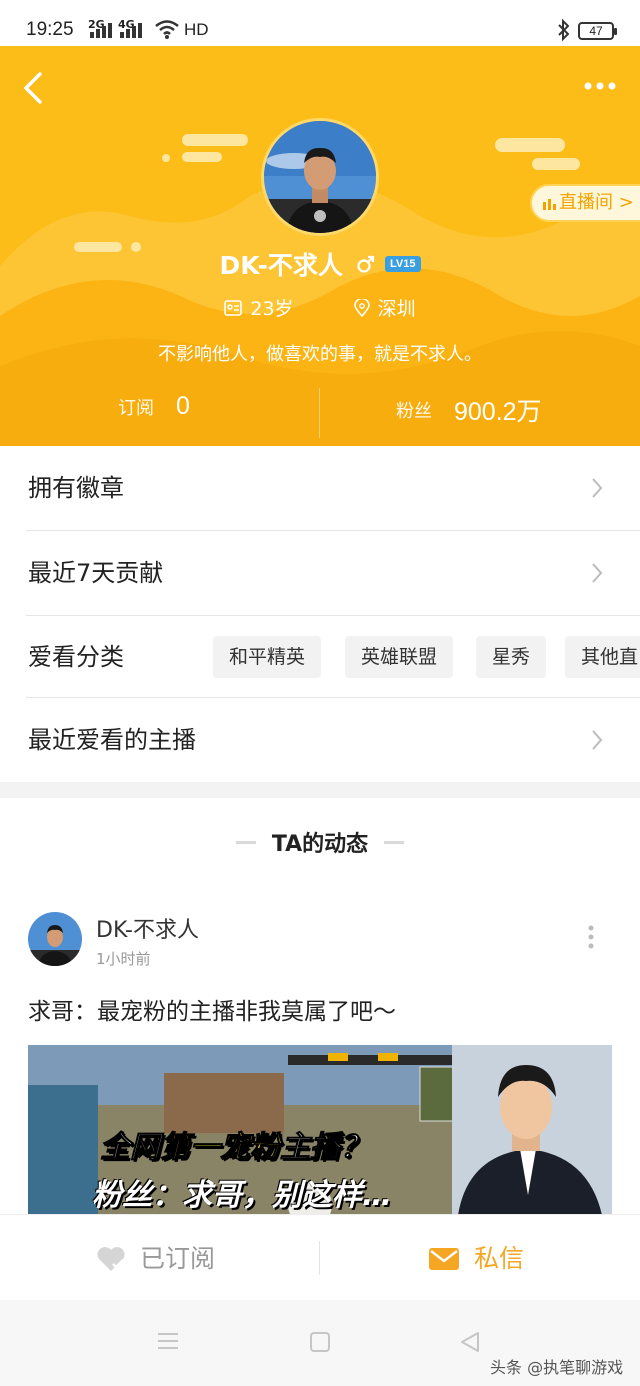 This screenshot has height=1386, width=640. Describe the element at coordinates (168, 1341) in the screenshot. I see `menu-icon` at that location.